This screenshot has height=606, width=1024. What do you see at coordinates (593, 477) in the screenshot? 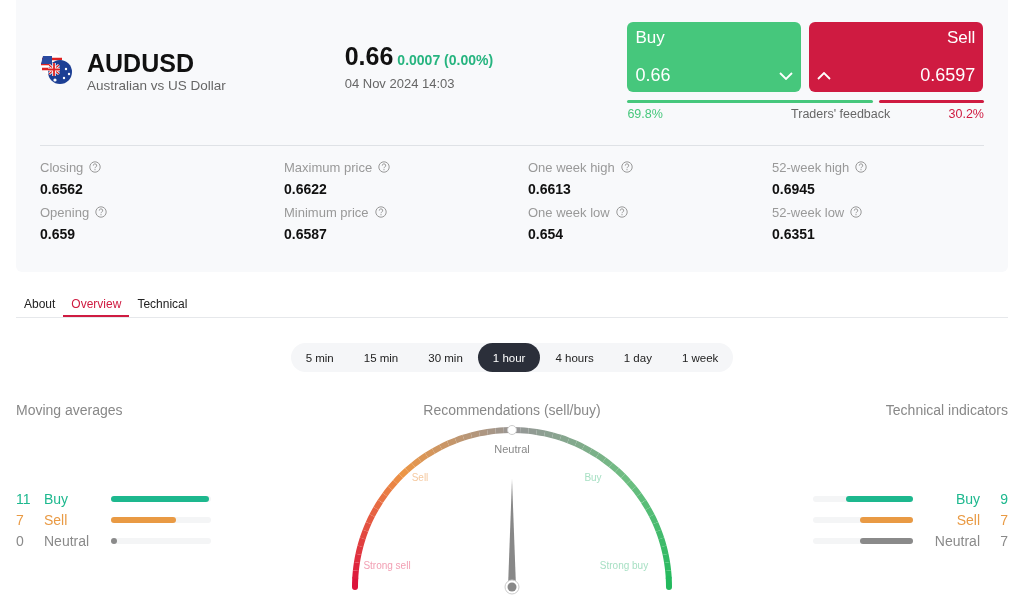
I see `zone-label: Buy` at bounding box center [593, 477].